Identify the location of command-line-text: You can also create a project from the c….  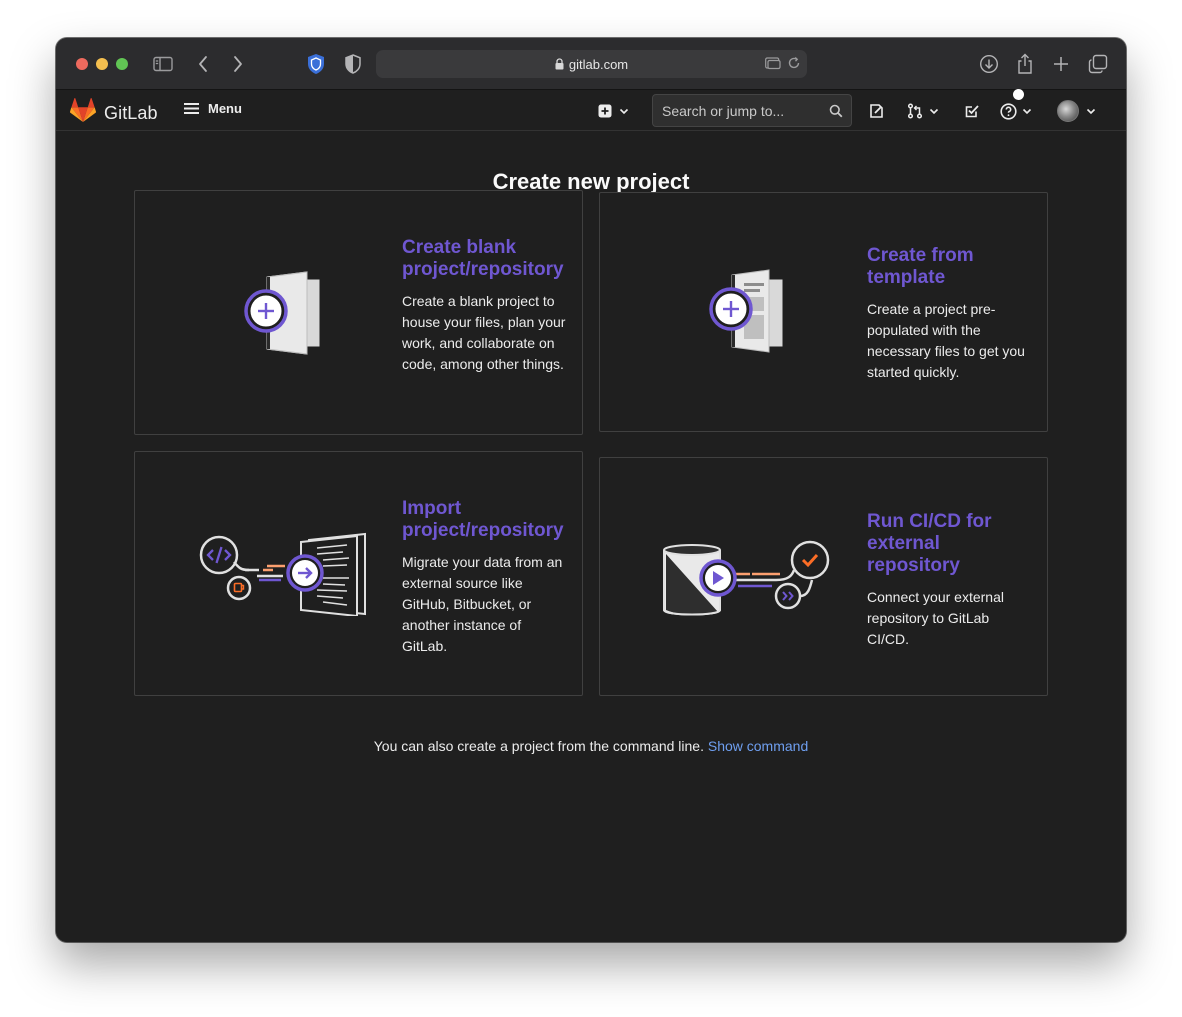
(538, 746).